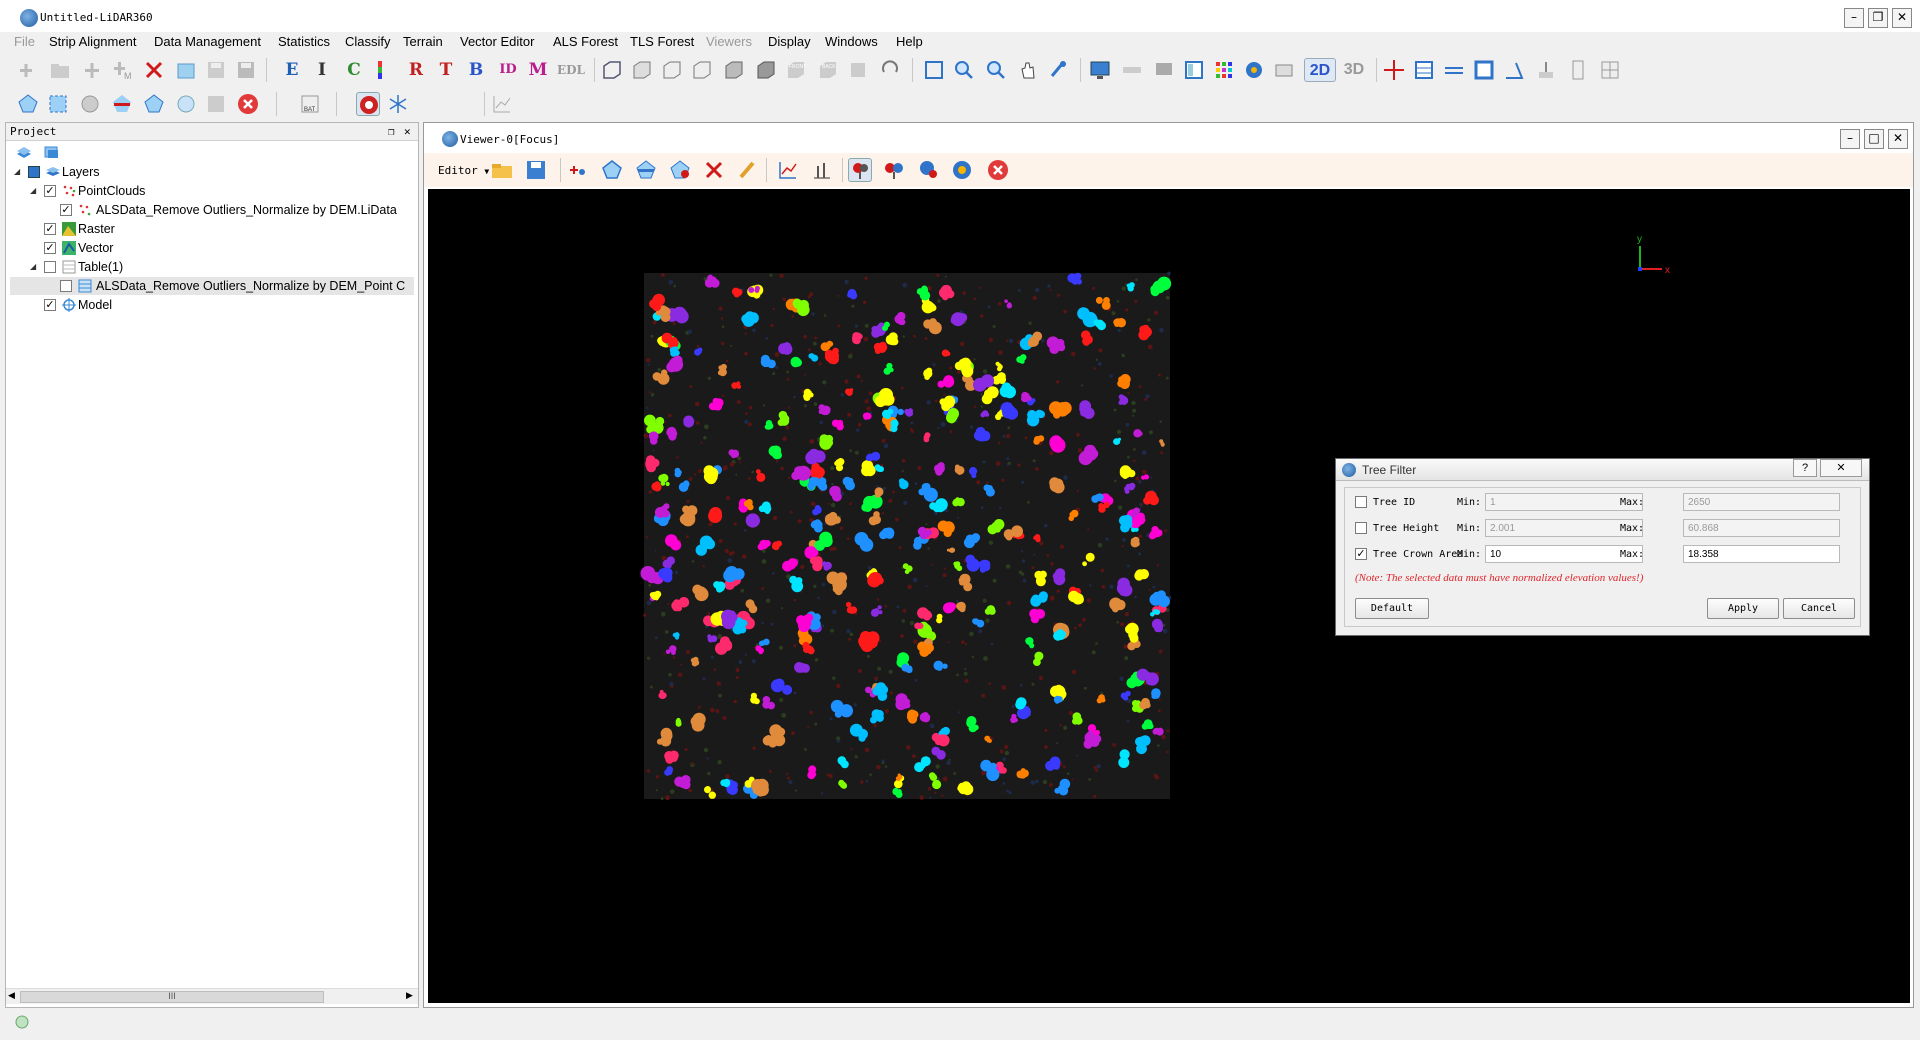  I want to click on menu-terrain: Terrain, so click(423, 41).